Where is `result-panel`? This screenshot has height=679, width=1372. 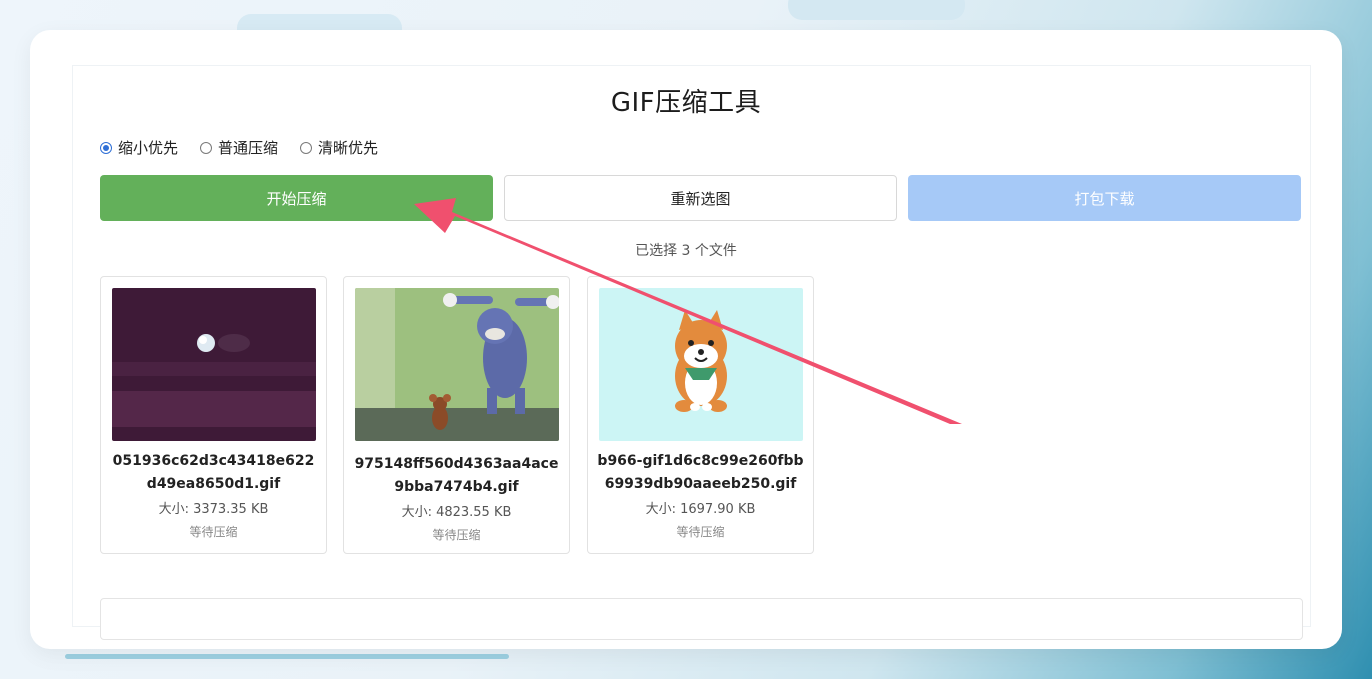
result-panel is located at coordinates (701, 619).